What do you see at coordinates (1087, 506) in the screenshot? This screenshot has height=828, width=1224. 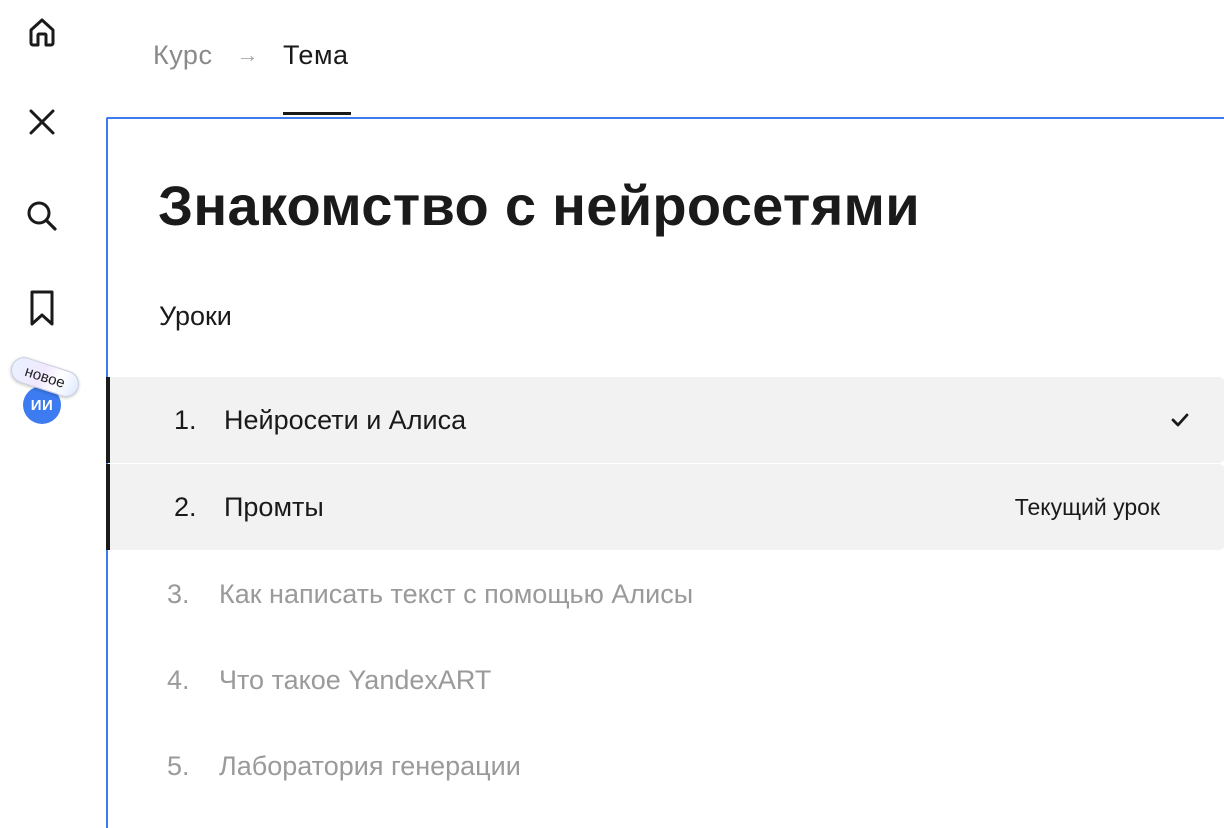 I see `current-lesson-badge: Текущий урок` at bounding box center [1087, 506].